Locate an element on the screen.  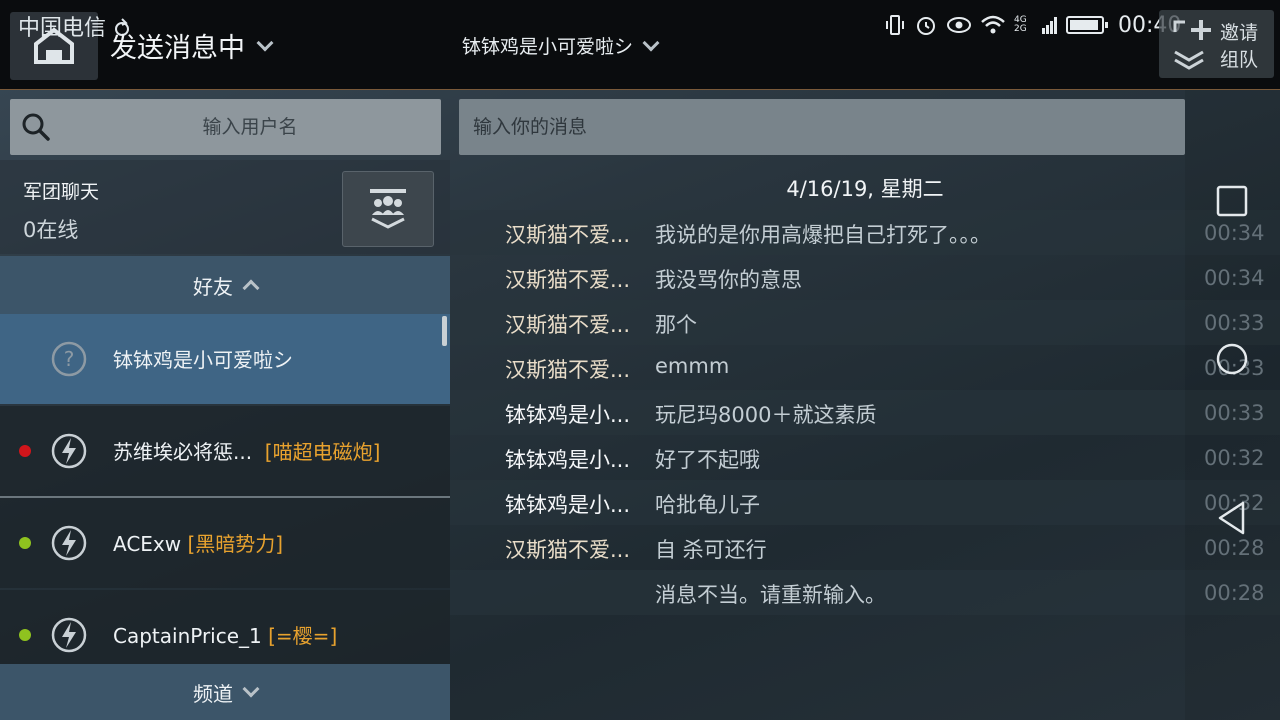
friend-clan-tag: [黑暗势力] is located at coordinates (235, 544).